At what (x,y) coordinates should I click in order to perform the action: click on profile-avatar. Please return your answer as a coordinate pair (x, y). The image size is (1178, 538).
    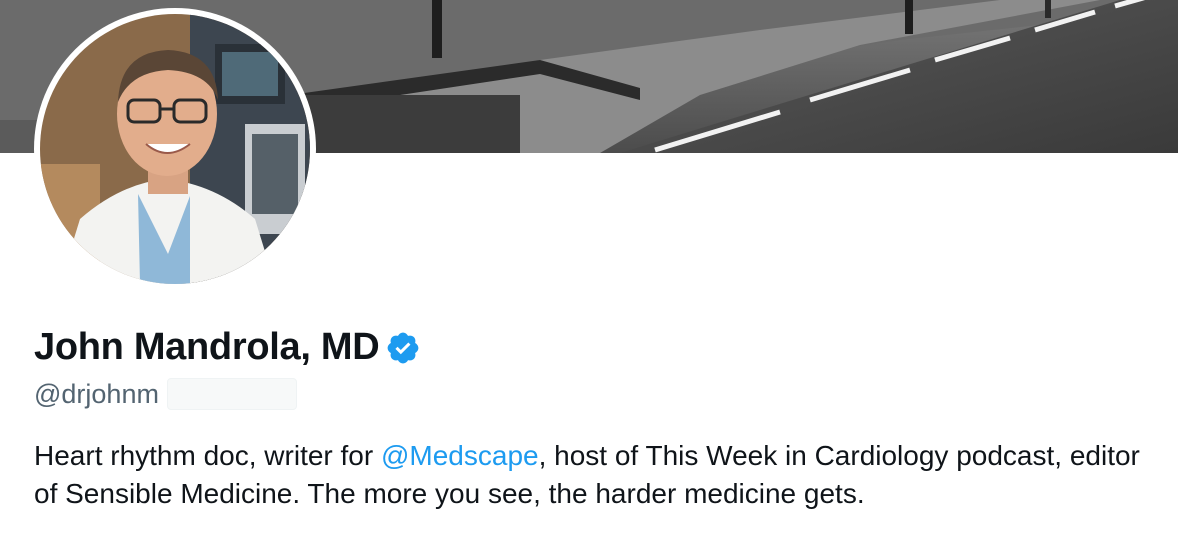
    Looking at the image, I should click on (175, 149).